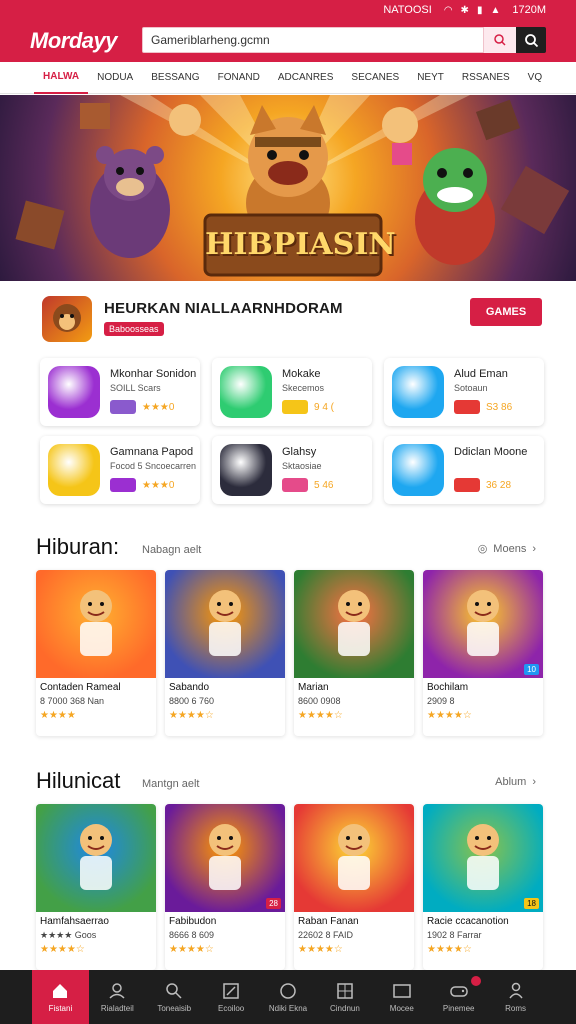  What do you see at coordinates (299, 452) in the screenshot?
I see `app-name: Glahsy` at bounding box center [299, 452].